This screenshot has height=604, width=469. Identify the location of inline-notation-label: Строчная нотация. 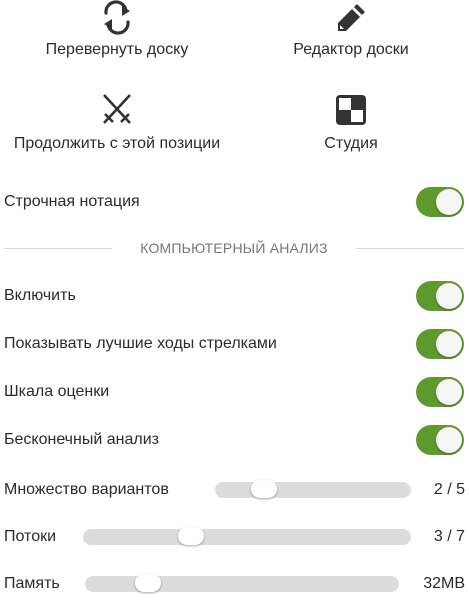
(72, 201).